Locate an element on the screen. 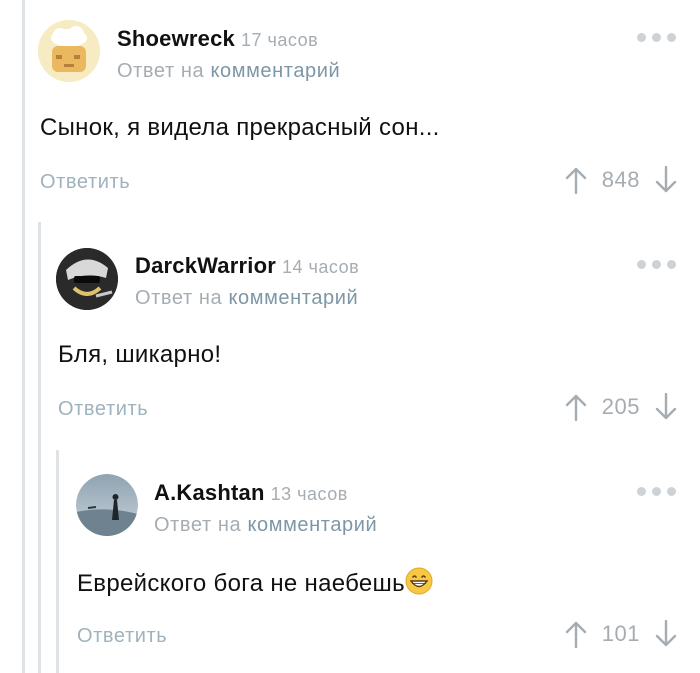  comment-time: 17 часов is located at coordinates (279, 40).